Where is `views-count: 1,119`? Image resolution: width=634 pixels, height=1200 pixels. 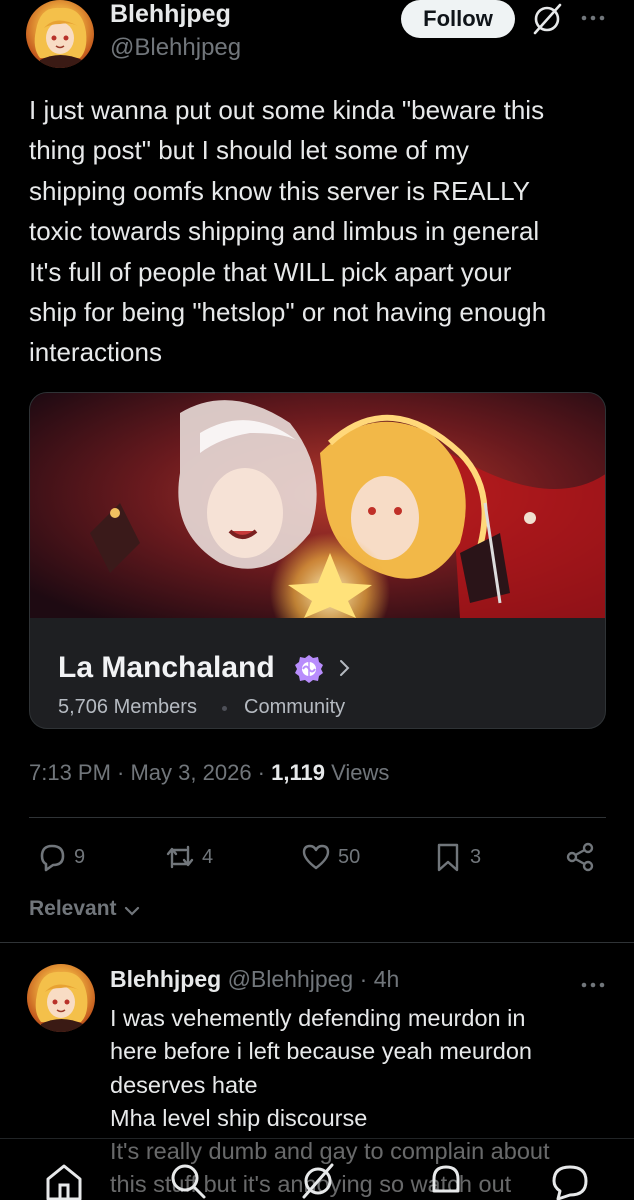
views-count: 1,119 is located at coordinates (298, 772).